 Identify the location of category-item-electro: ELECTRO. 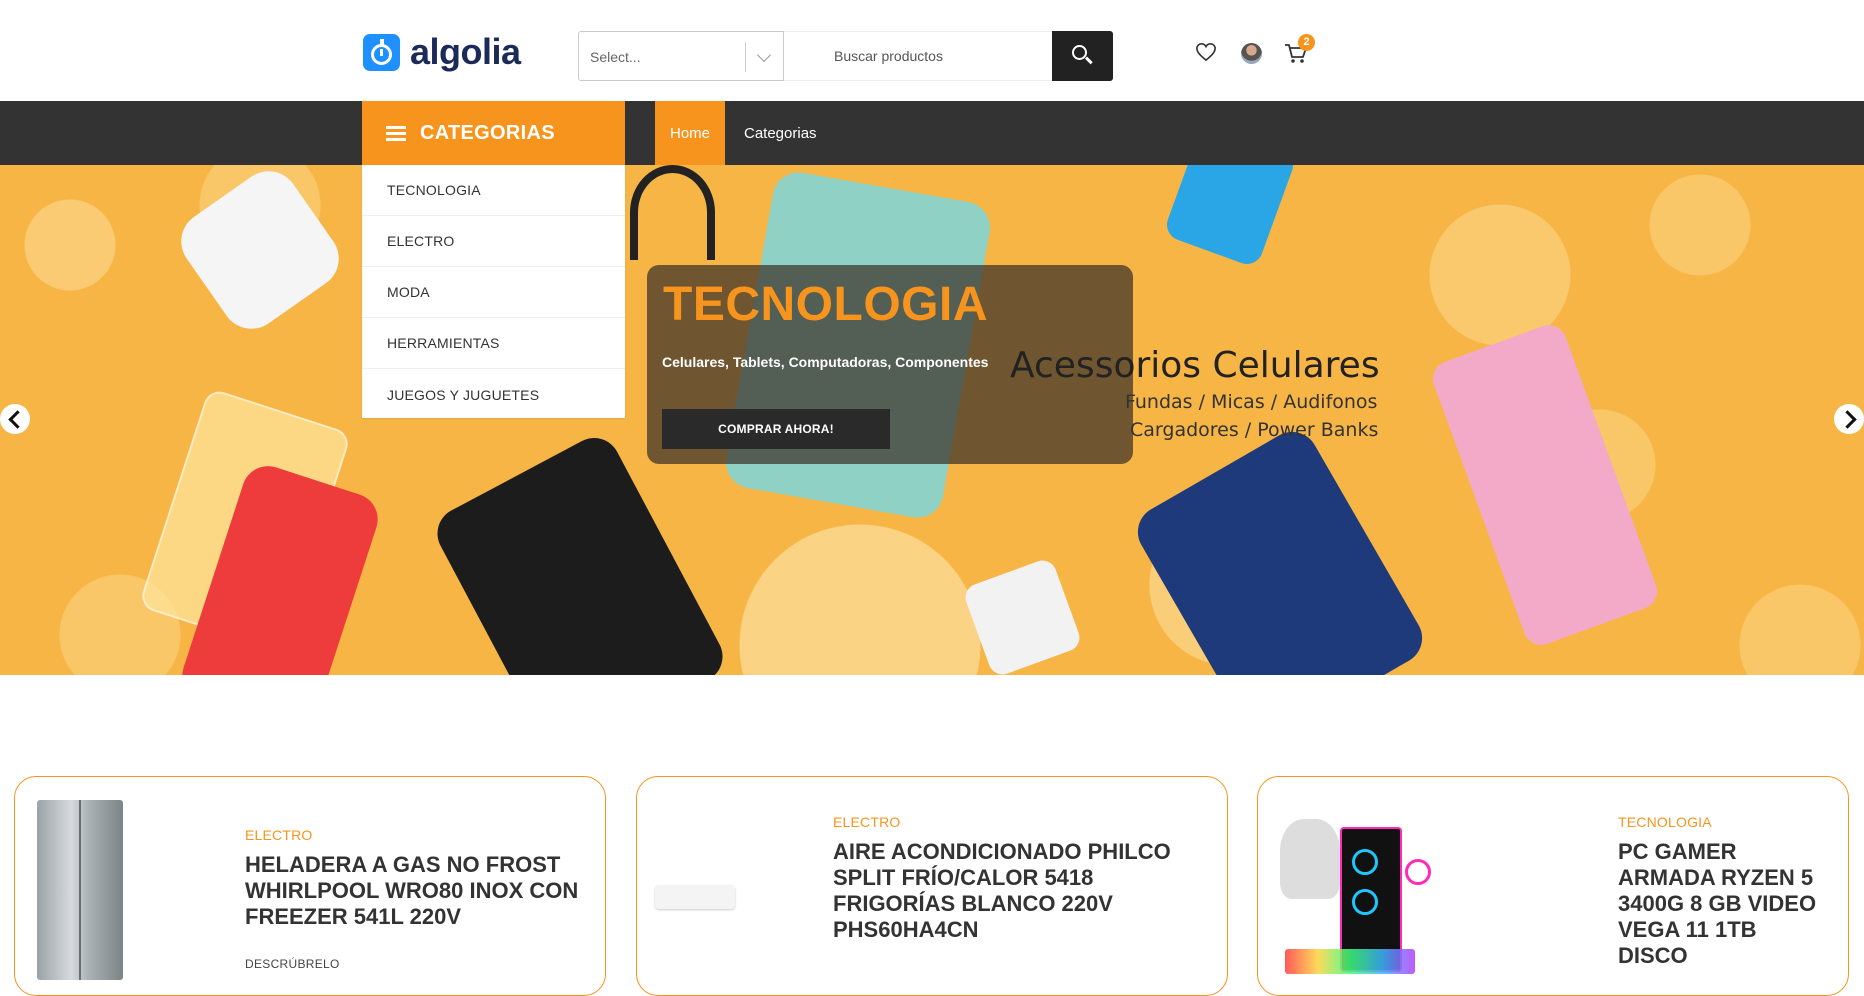
(493, 241).